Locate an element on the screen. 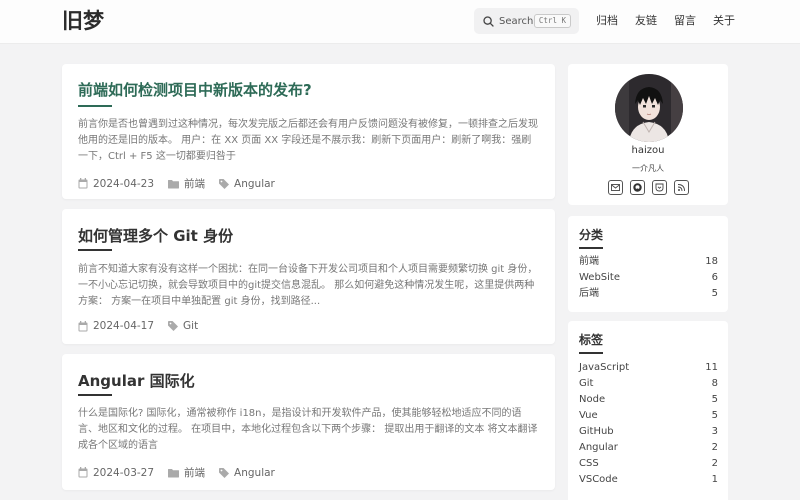  categories-list: 前端 18 WebSite 6 后端 5 is located at coordinates (648, 278).